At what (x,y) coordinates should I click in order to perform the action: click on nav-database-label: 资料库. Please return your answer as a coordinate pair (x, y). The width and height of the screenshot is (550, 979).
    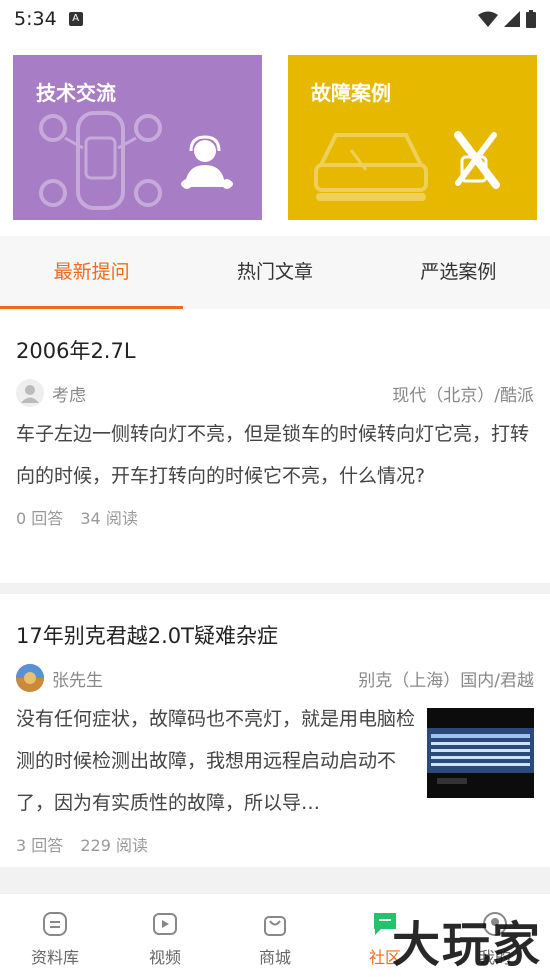
    Looking at the image, I should click on (54, 957).